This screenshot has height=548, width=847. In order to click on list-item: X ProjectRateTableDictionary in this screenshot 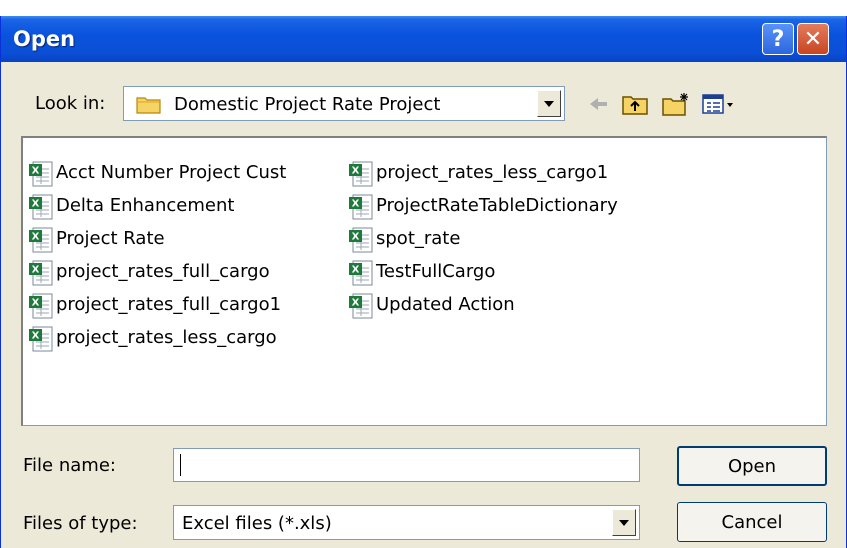, I will do `click(483, 209)`.